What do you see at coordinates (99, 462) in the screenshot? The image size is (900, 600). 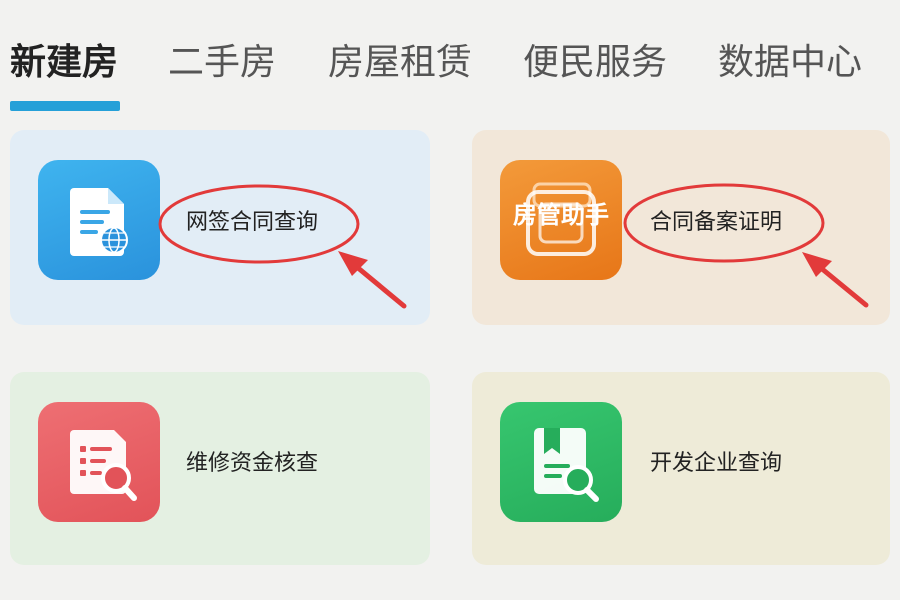 I see `document-search-icon` at bounding box center [99, 462].